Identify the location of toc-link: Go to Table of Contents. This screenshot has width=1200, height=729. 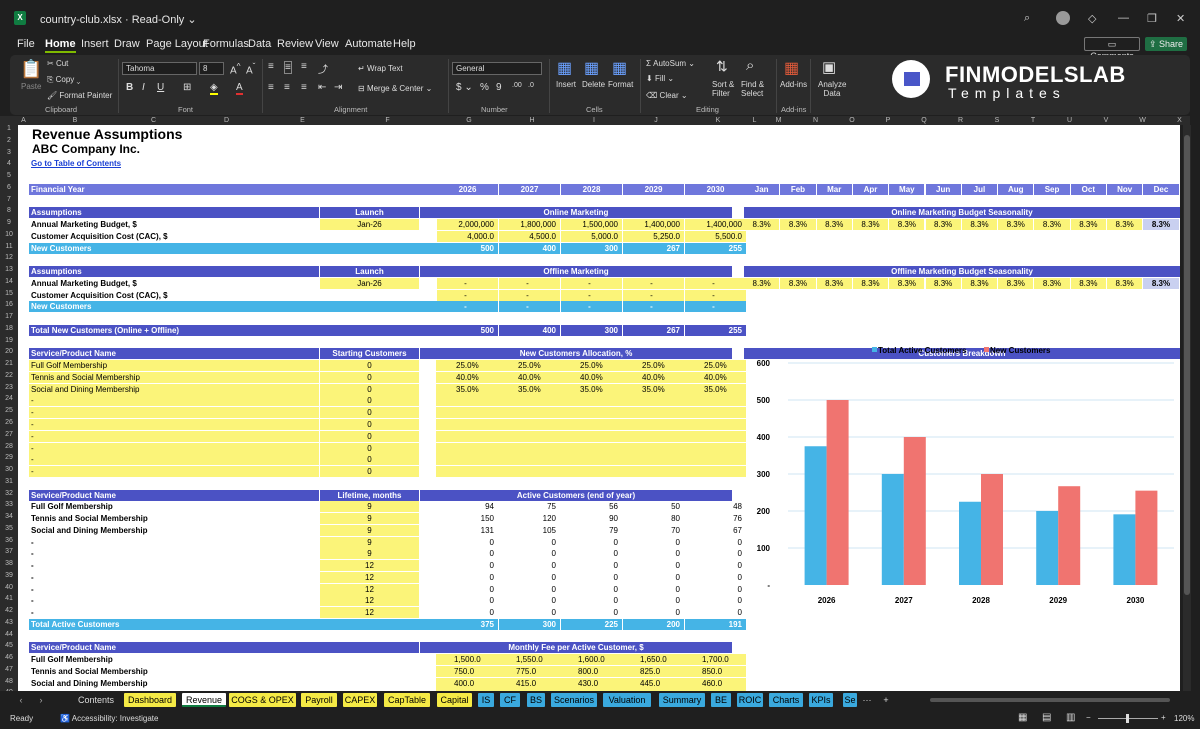
(76, 163).